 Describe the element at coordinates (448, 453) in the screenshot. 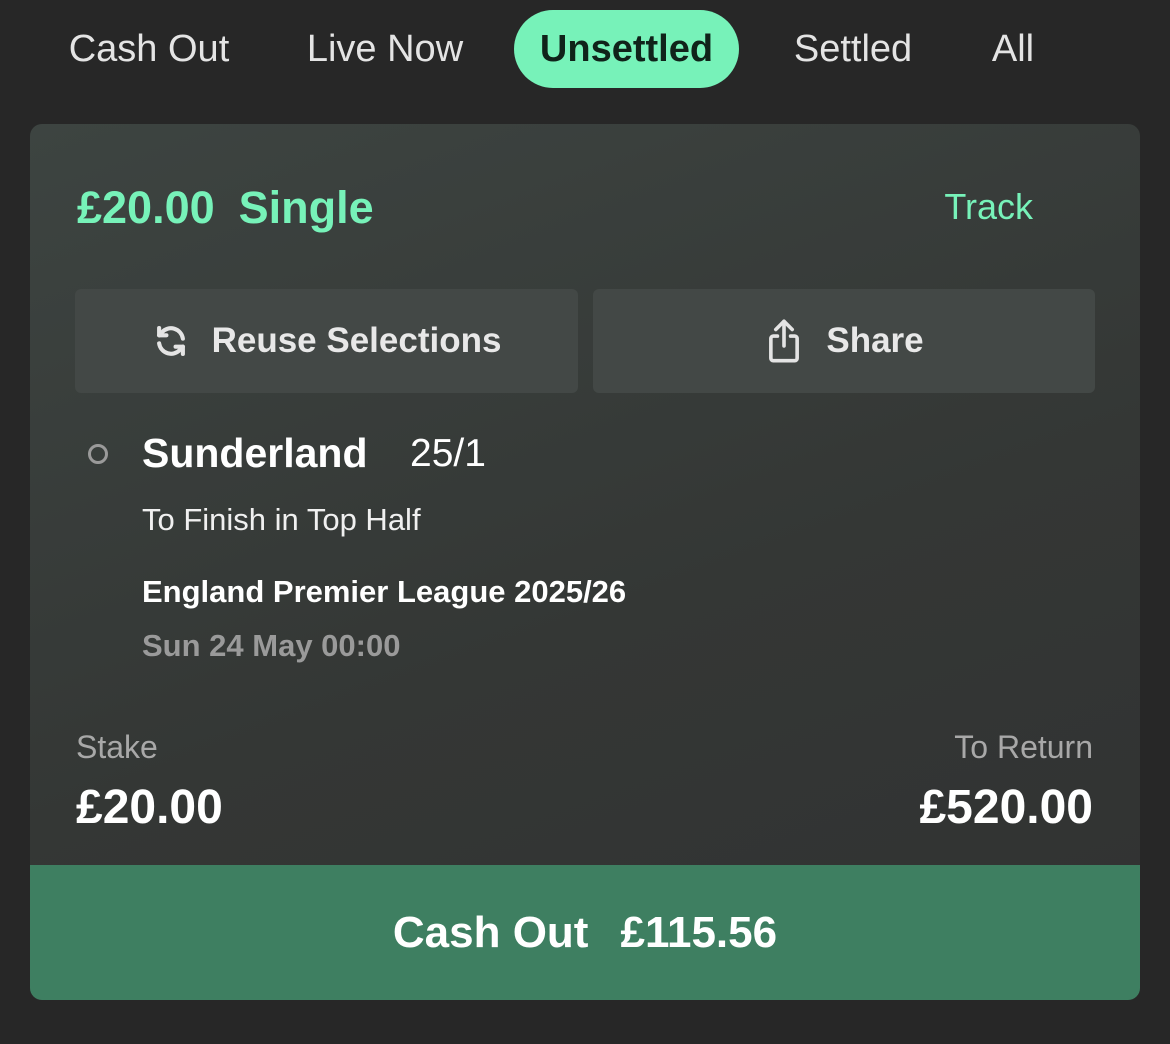

I see `selection-odds: 25/1` at that location.